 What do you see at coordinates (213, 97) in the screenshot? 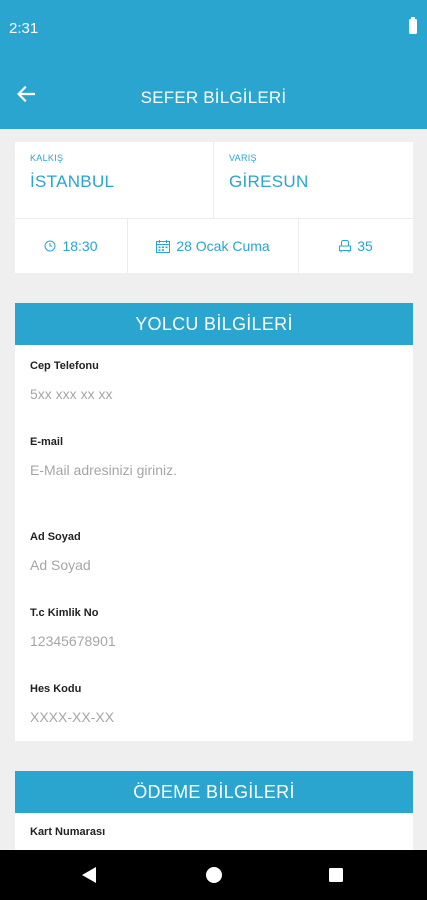
I see `page-title: SEFER BİLGİLERİ` at bounding box center [213, 97].